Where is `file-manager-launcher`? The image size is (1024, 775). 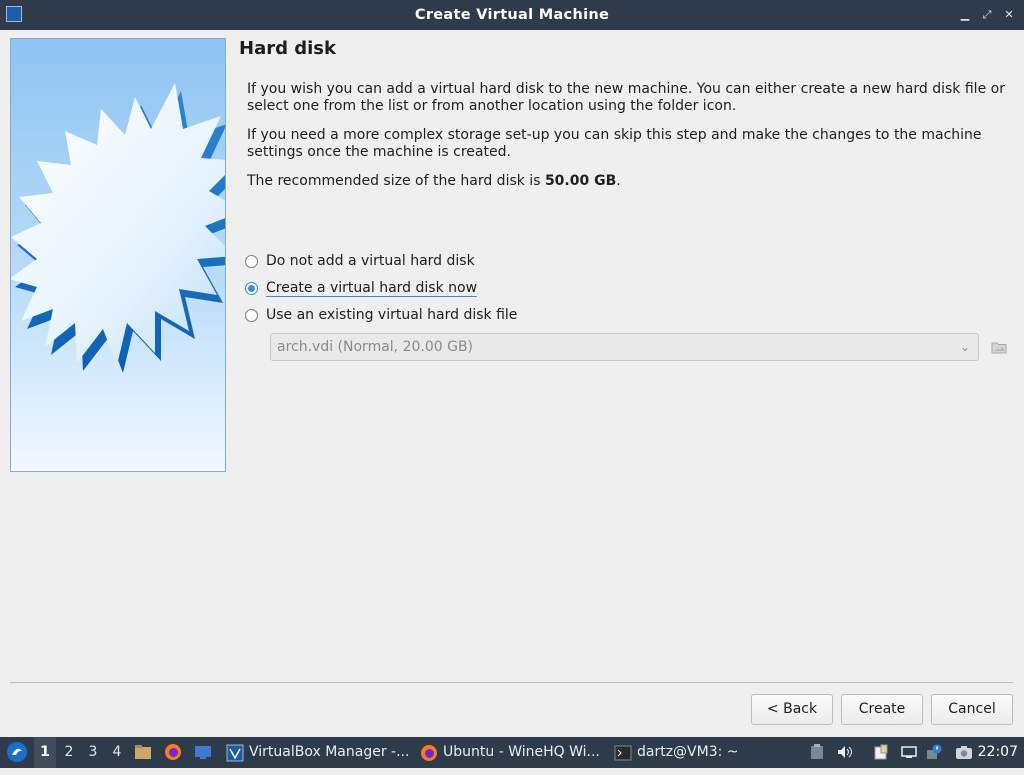
file-manager-launcher is located at coordinates (144, 752).